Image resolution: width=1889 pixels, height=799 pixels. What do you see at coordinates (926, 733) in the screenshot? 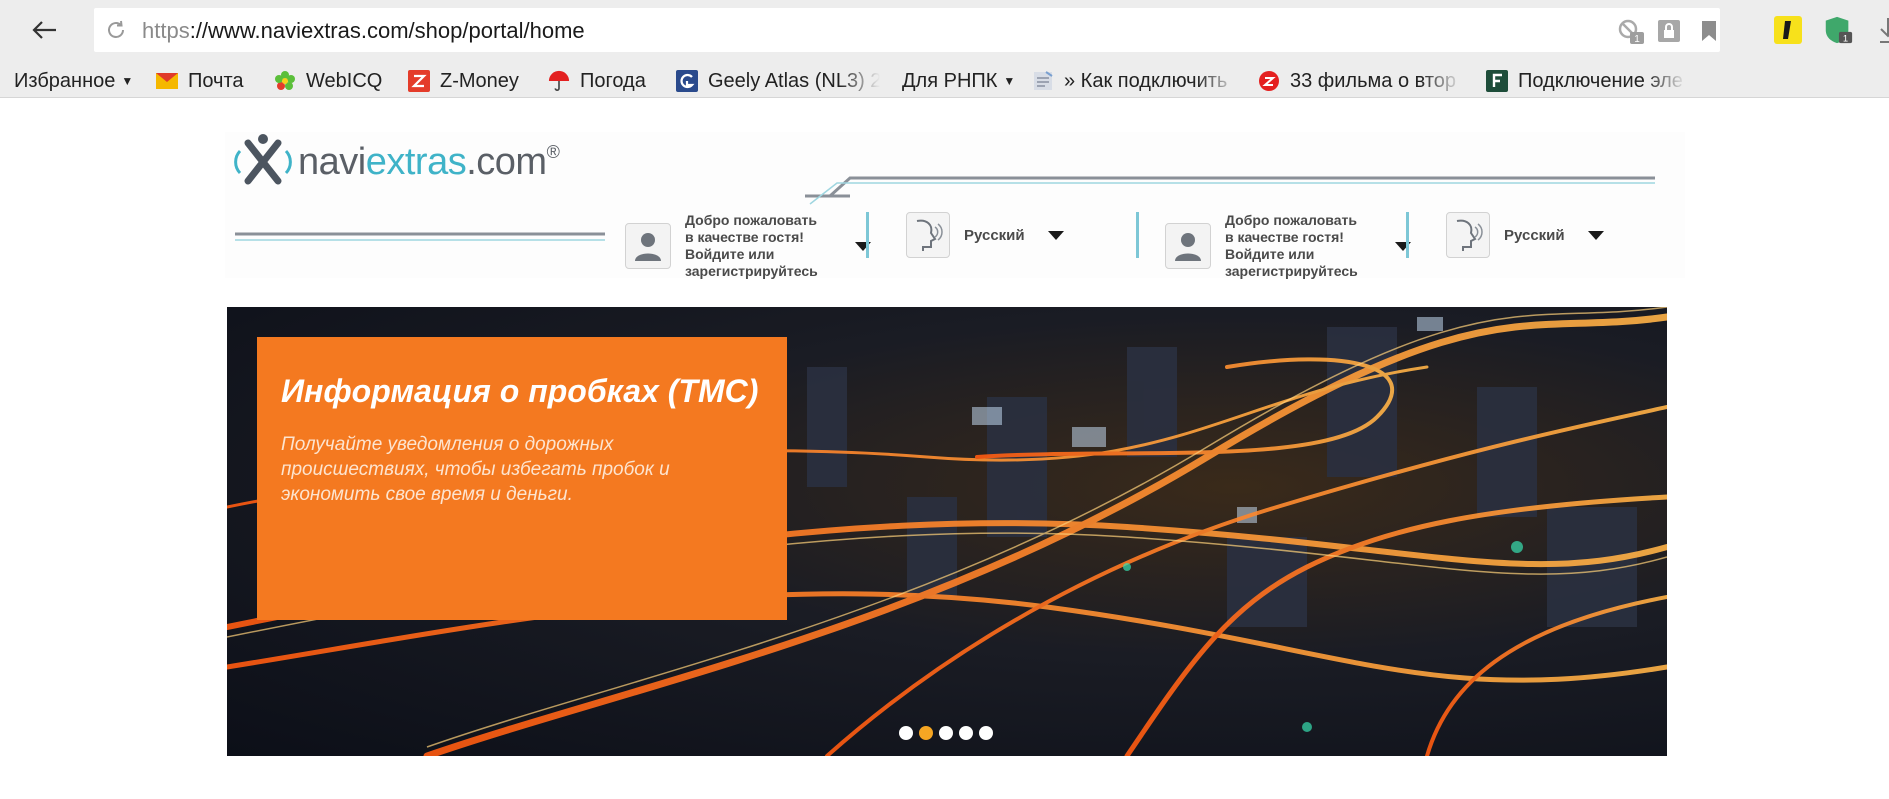
I see `carousel-dot-active` at bounding box center [926, 733].